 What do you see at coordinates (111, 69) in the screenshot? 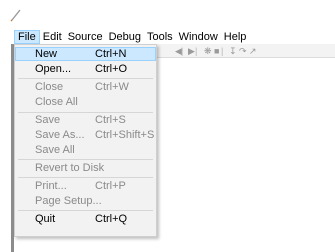
I see `menu-item-shortcut: Ctrl+O` at bounding box center [111, 69].